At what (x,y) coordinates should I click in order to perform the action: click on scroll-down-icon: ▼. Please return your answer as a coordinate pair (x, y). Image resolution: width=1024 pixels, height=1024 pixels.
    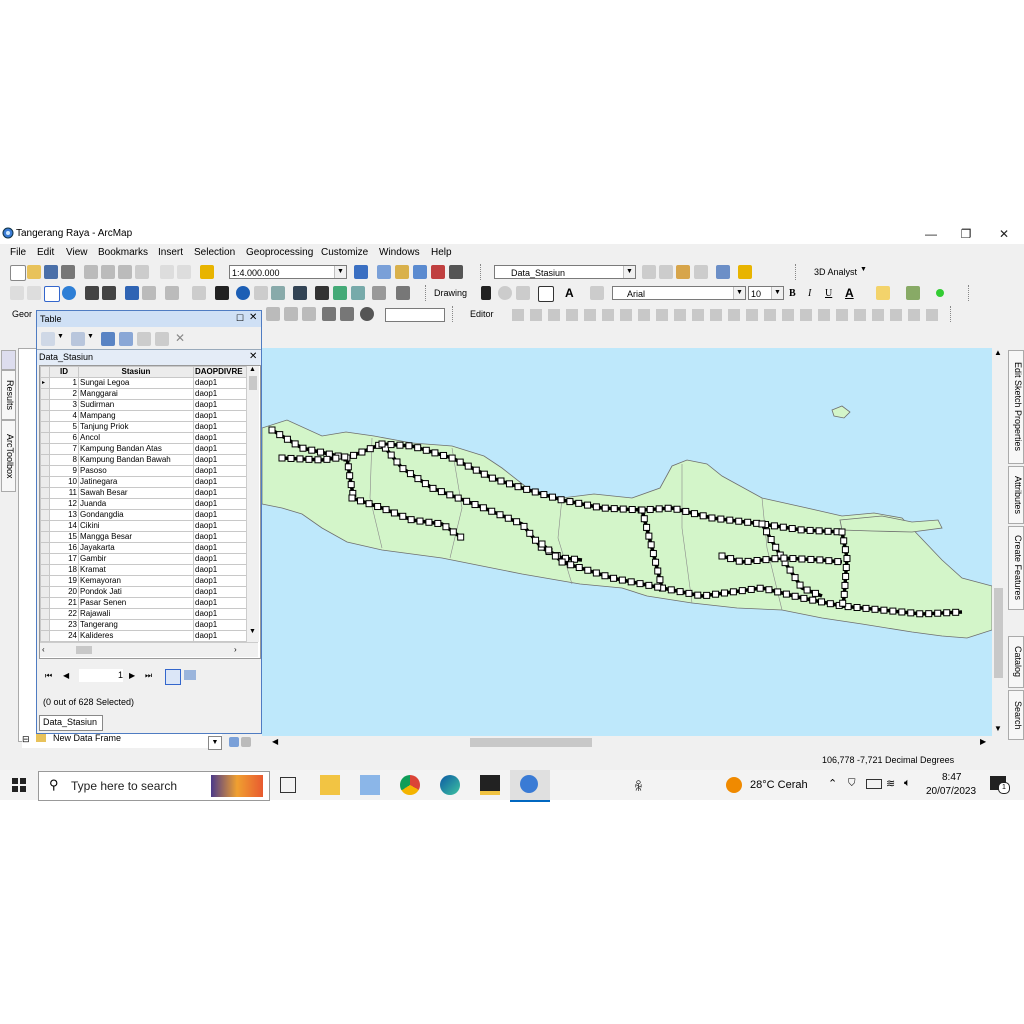
    Looking at the image, I should click on (252, 631).